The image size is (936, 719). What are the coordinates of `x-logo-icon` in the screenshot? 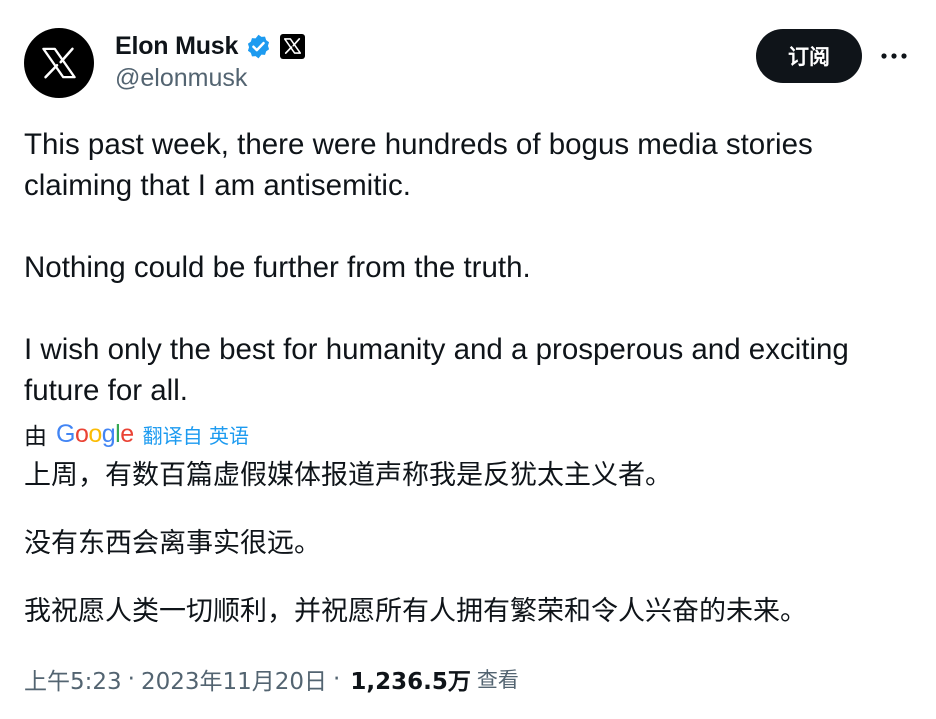 It's located at (59, 63).